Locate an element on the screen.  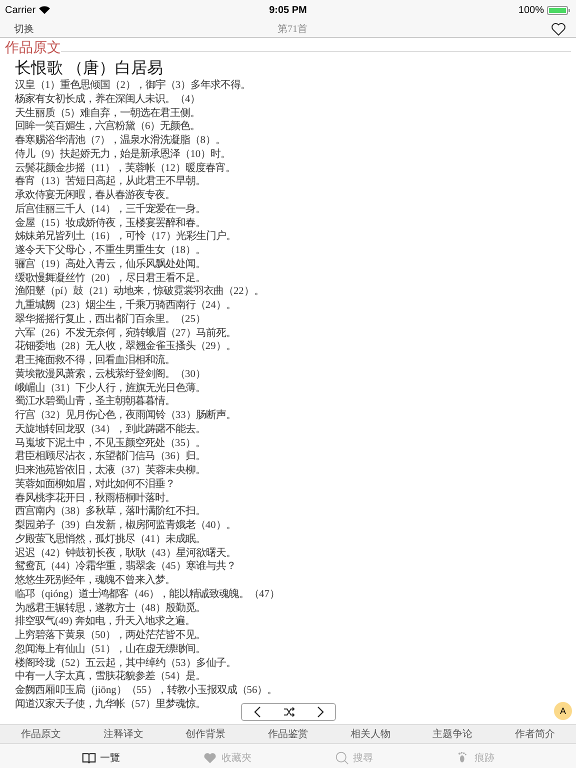
section-tab: 注释译文 is located at coordinates (123, 734).